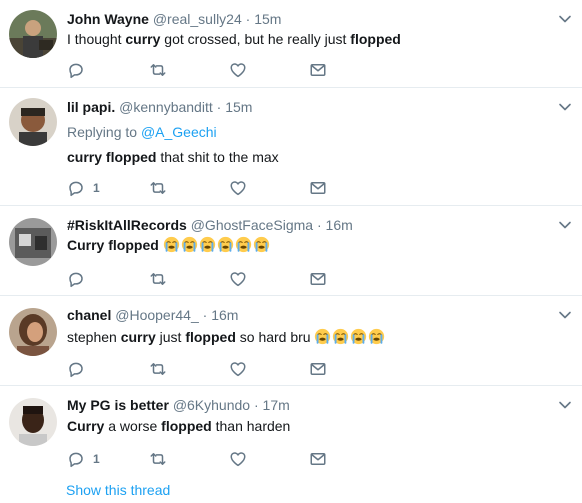 The height and width of the screenshot is (503, 582). What do you see at coordinates (86, 426) in the screenshot?
I see `text-highlight: Curry` at bounding box center [86, 426].